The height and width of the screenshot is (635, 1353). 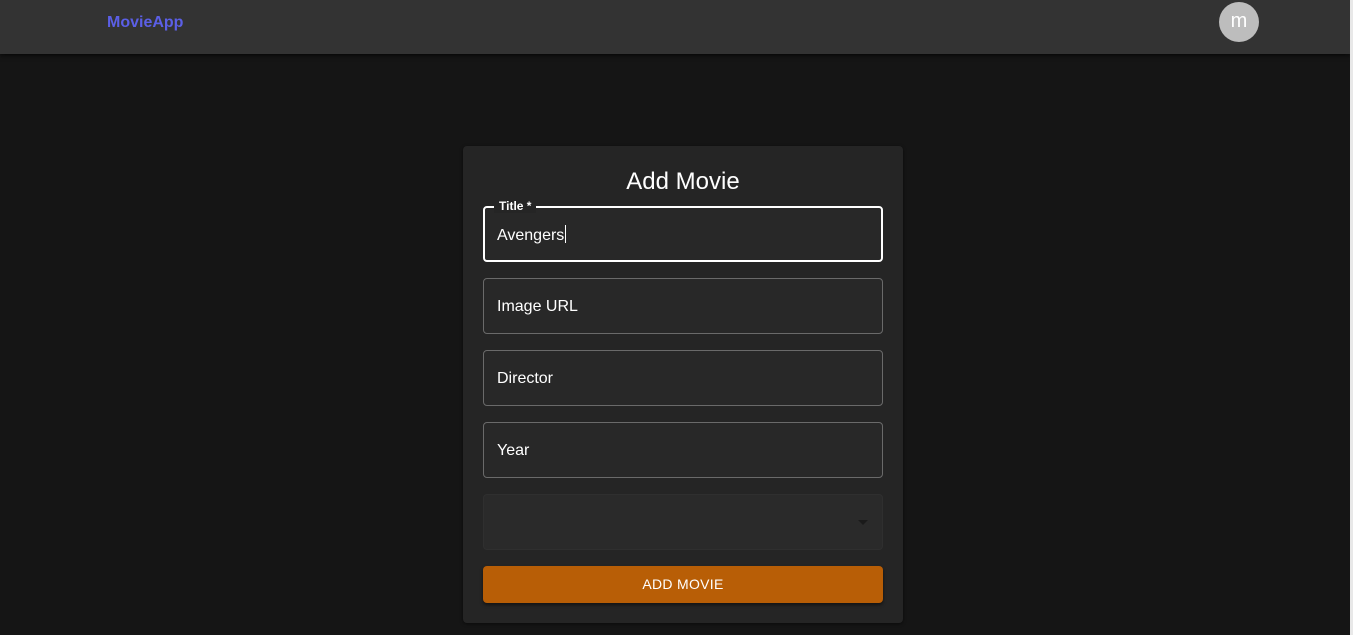 I want to click on director-field: Director, so click(x=683, y=378).